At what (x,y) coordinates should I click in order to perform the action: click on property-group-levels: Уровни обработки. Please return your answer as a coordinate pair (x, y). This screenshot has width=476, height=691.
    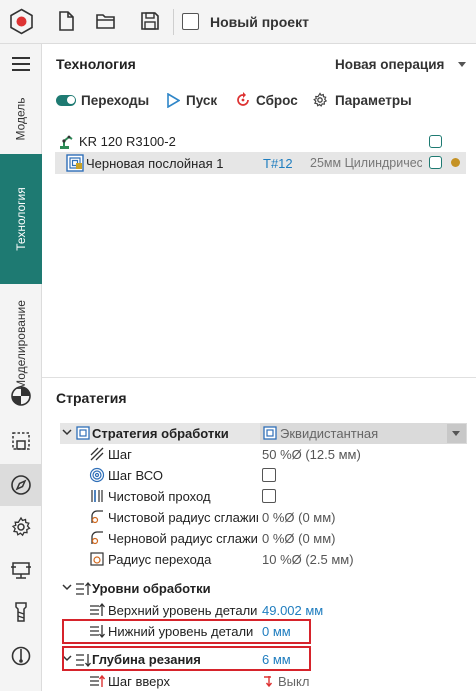
    Looking at the image, I should click on (264, 588).